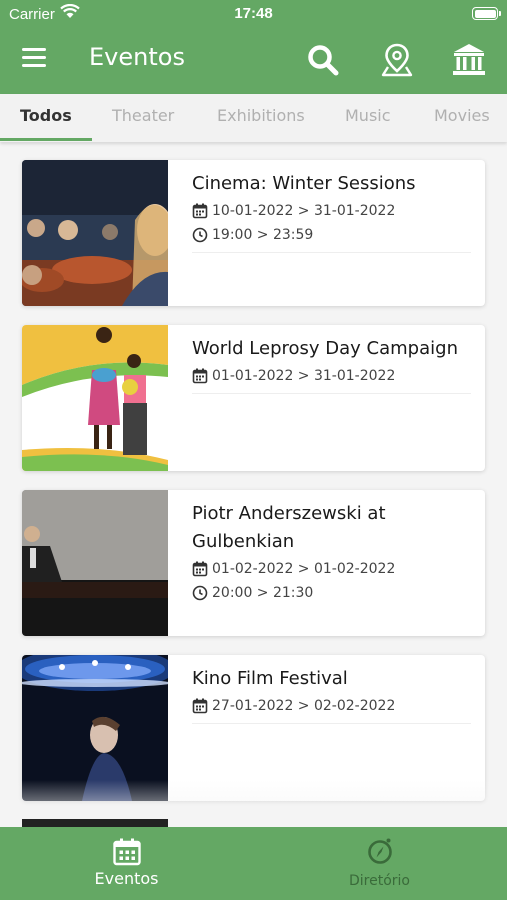 Image resolution: width=507 pixels, height=900 pixels. Describe the element at coordinates (261, 115) in the screenshot. I see `tab-exhibitions: Exhibitions` at that location.